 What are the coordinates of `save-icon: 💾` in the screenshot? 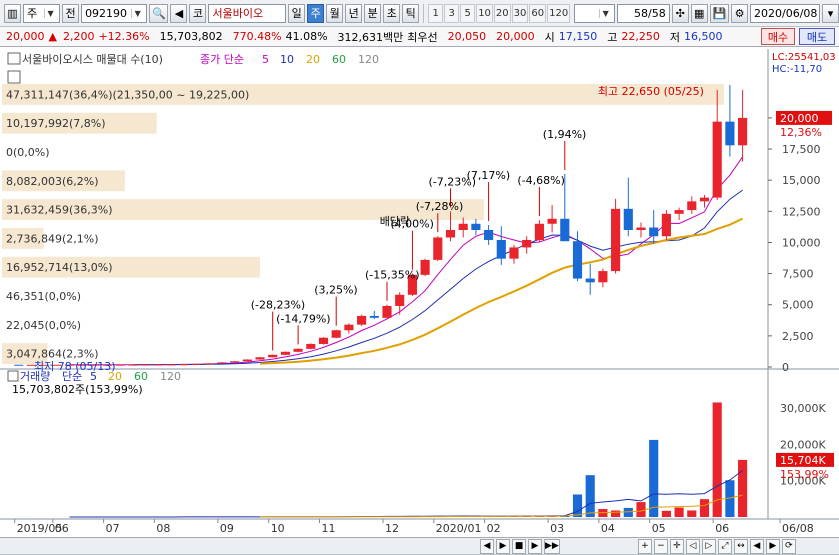 It's located at (719, 13).